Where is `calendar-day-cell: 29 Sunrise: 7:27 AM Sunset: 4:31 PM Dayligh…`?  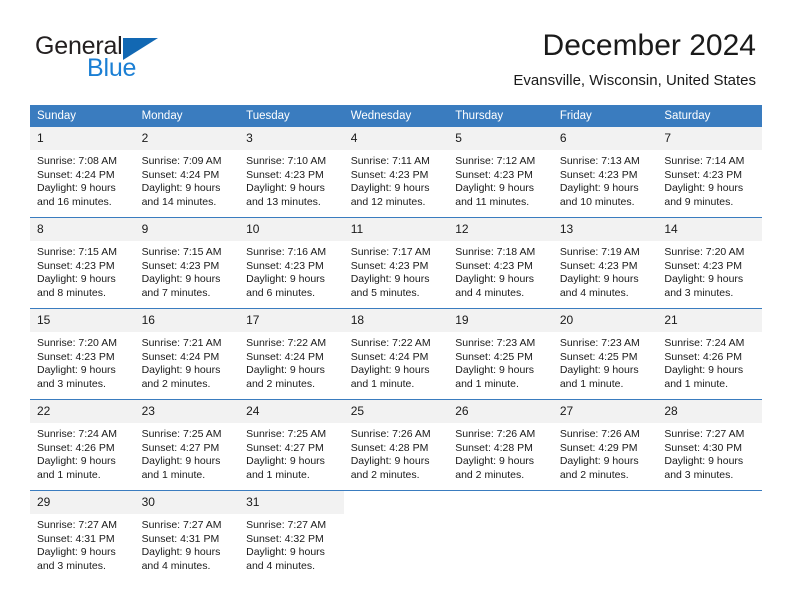 calendar-day-cell: 29 Sunrise: 7:27 AM Sunset: 4:31 PM Dayligh… is located at coordinates (82, 532).